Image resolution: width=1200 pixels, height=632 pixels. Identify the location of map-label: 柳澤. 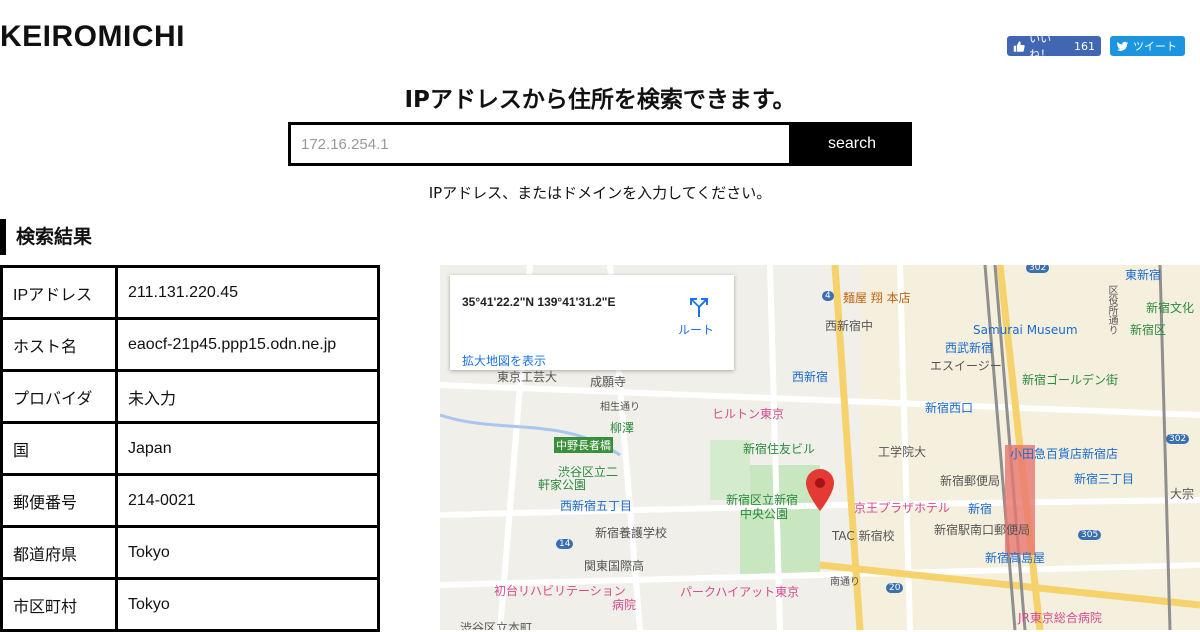
(622, 428).